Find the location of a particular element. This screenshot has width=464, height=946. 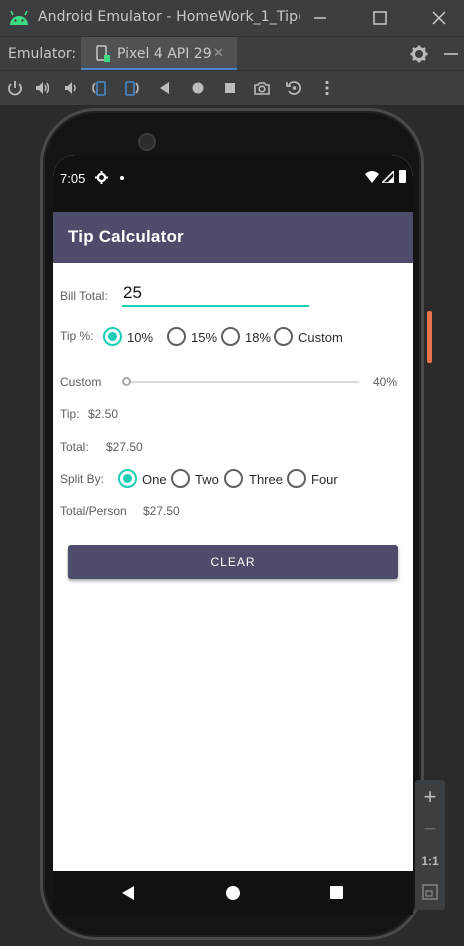

custom-tip-slider is located at coordinates (243, 382).